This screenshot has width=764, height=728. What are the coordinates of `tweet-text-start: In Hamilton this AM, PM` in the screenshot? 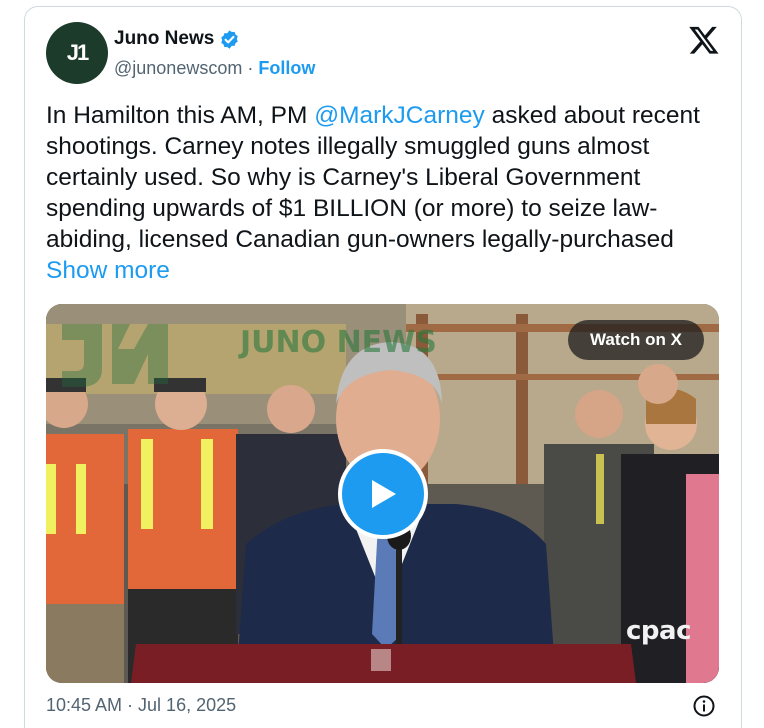 It's located at (180, 115).